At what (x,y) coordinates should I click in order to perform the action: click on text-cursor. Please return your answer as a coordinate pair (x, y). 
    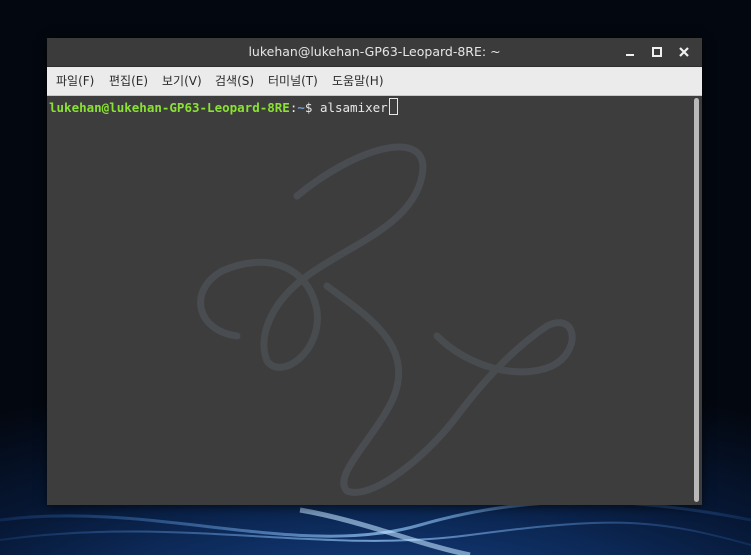
    Looking at the image, I should click on (393, 106).